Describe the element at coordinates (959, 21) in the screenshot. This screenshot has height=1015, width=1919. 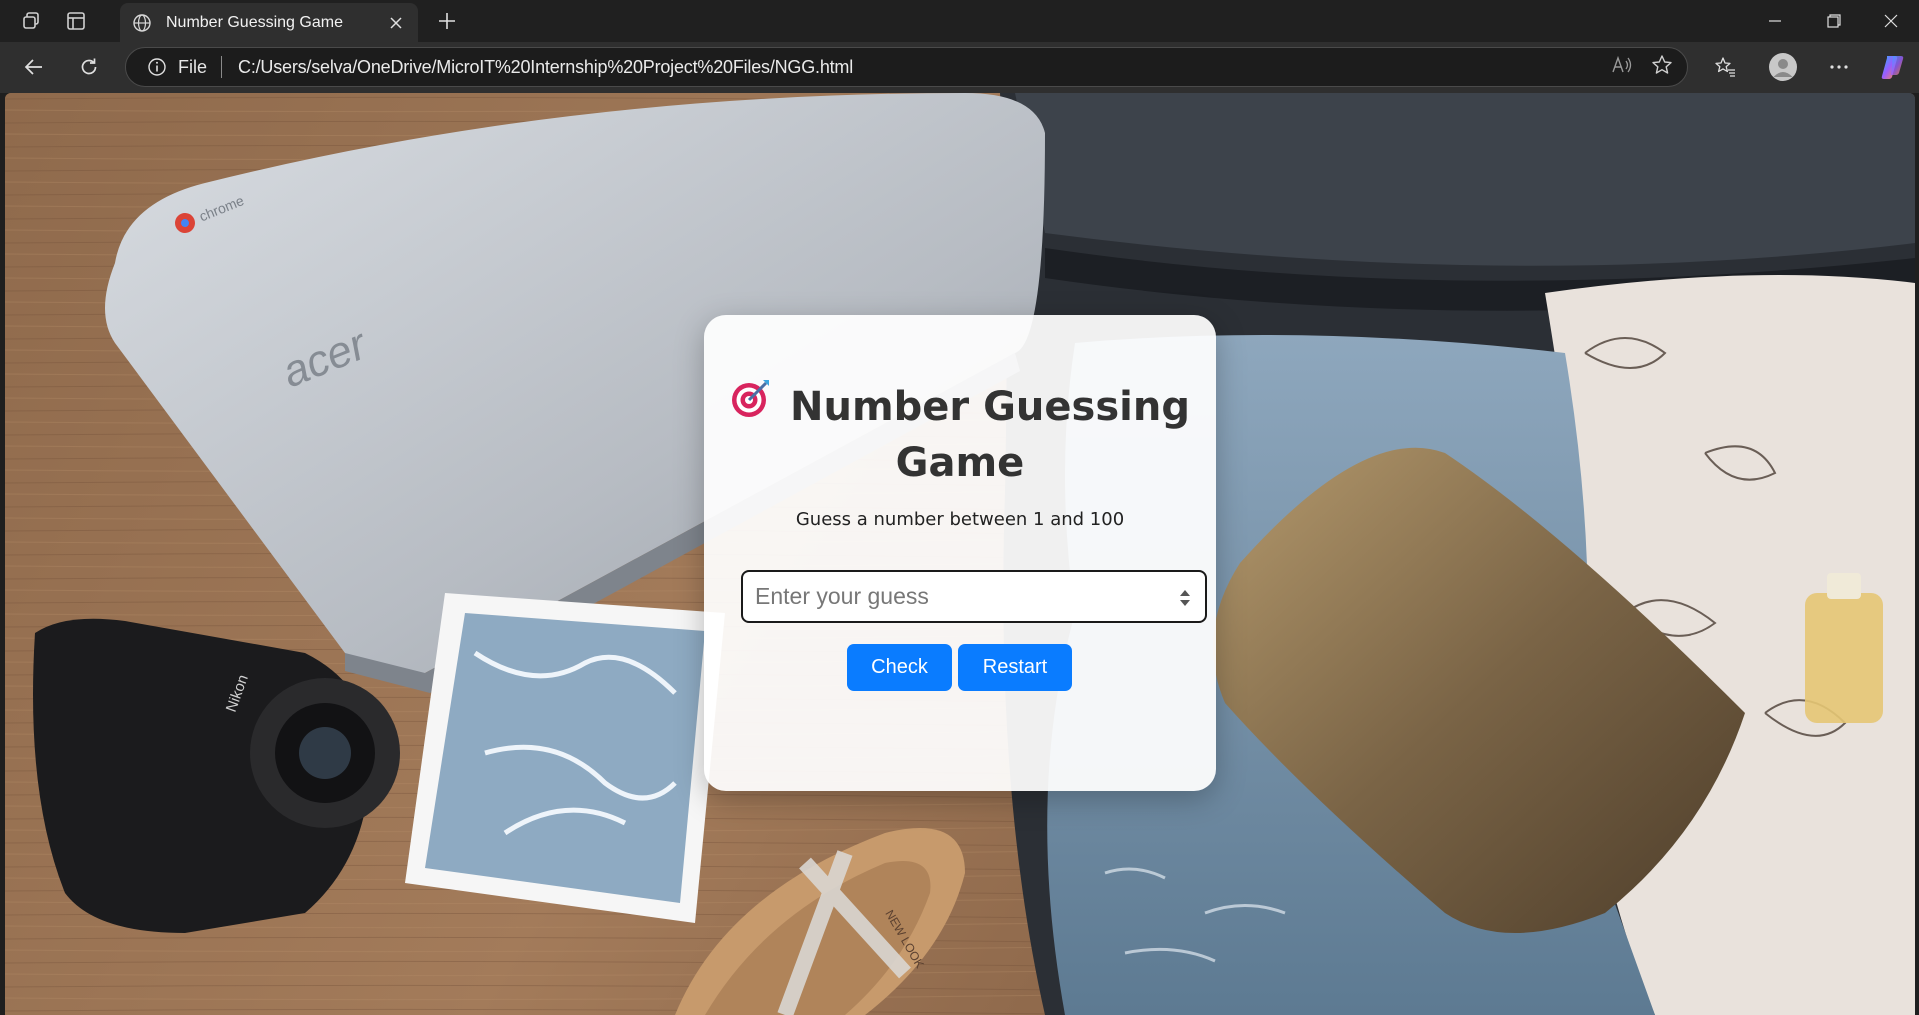
I see `tab-strip: Number Guessing Game` at that location.